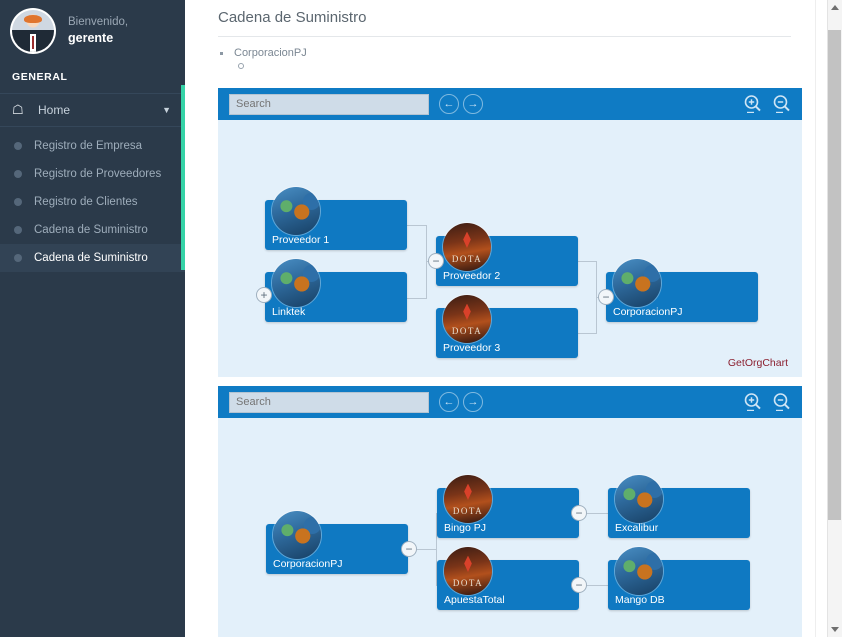 Image resolution: width=842 pixels, height=637 pixels. I want to click on sidebar-user-text: Bienvenido, gerente, so click(98, 31).